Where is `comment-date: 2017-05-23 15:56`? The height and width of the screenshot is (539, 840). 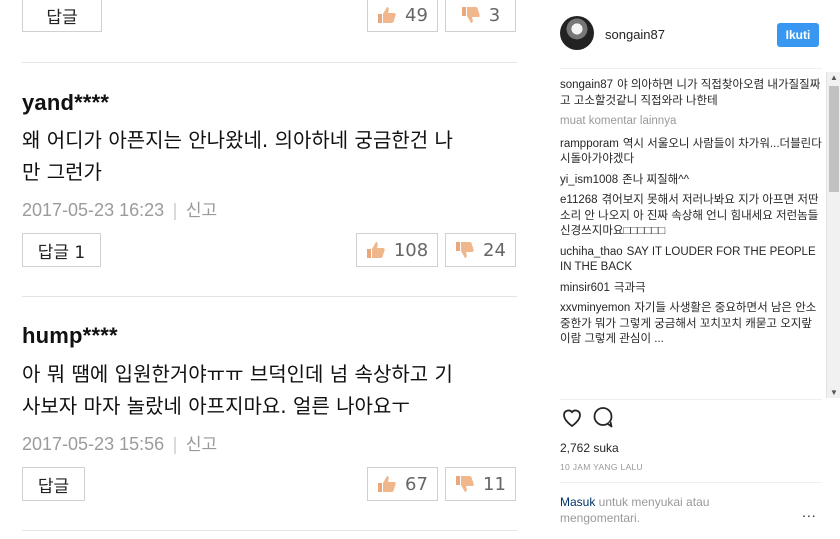 comment-date: 2017-05-23 15:56 is located at coordinates (93, 444).